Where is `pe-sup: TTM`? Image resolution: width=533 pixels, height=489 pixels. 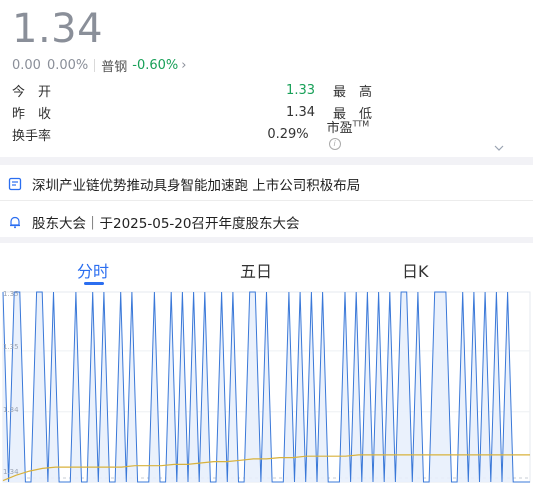 pe-sup: TTM is located at coordinates (361, 124).